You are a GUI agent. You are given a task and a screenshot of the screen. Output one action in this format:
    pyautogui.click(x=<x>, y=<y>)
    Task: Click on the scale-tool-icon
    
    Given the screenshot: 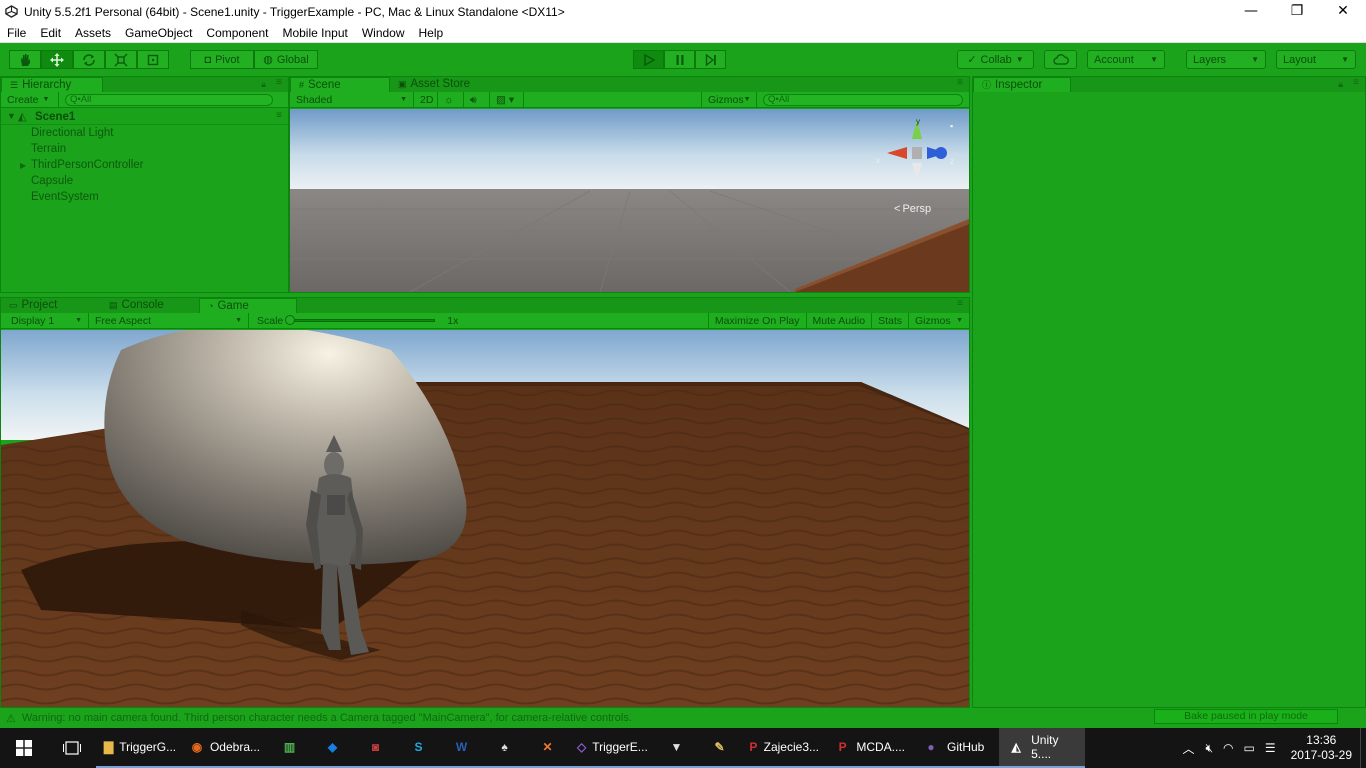 What is the action you would take?
    pyautogui.click(x=121, y=59)
    